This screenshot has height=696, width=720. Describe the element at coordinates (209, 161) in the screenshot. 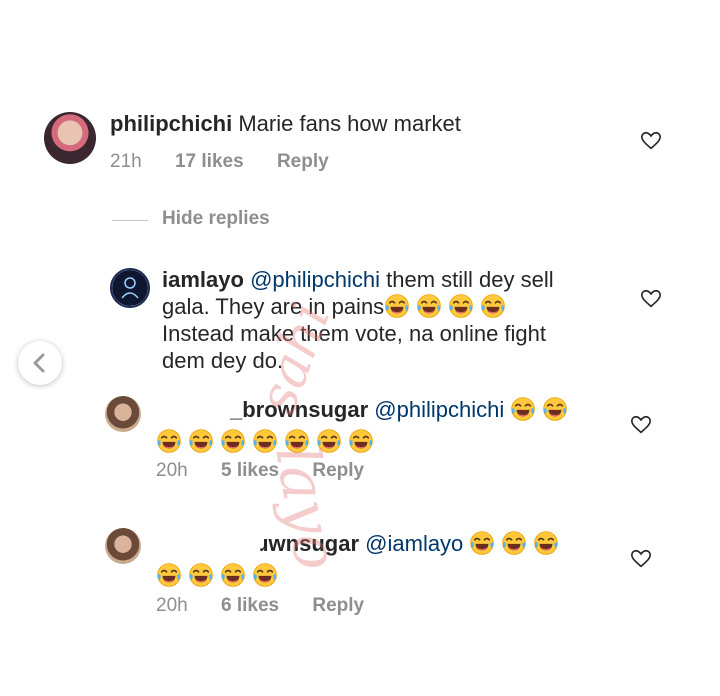

I see `comment-likes: 17 likes` at that location.